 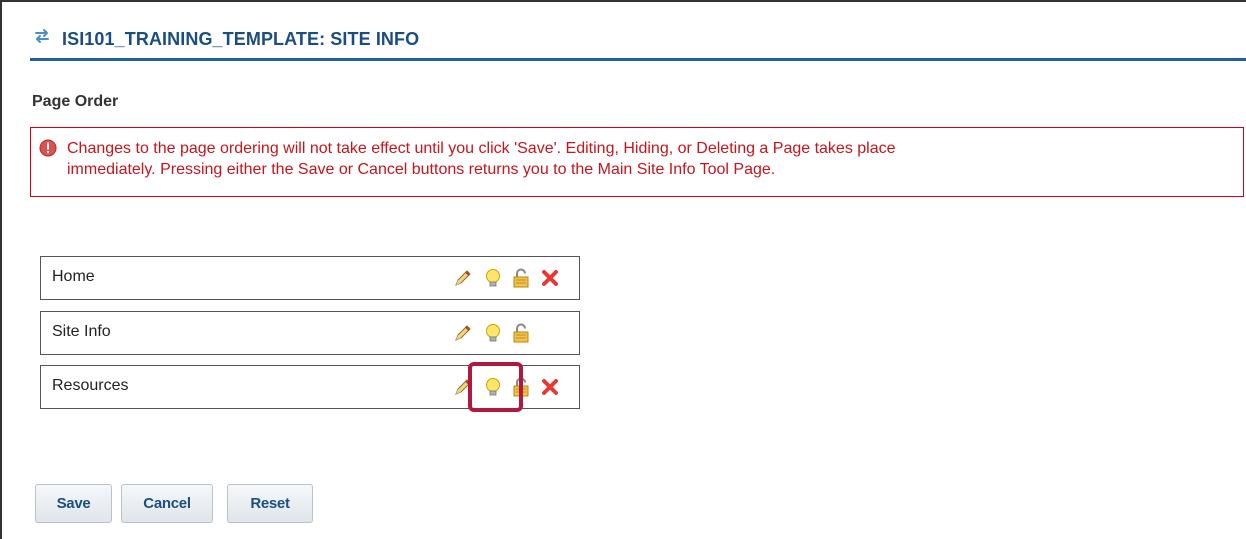 What do you see at coordinates (310, 333) in the screenshot?
I see `page-row-site-info: Site Info` at bounding box center [310, 333].